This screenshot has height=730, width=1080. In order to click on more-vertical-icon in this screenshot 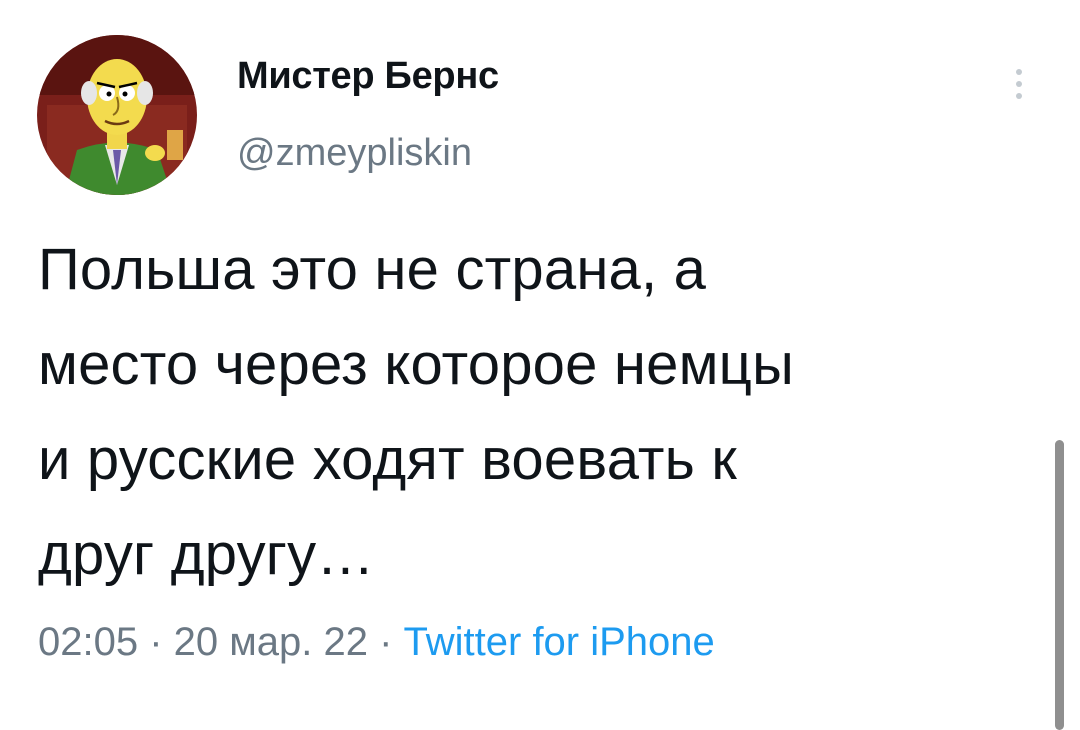, I will do `click(1019, 72)`.